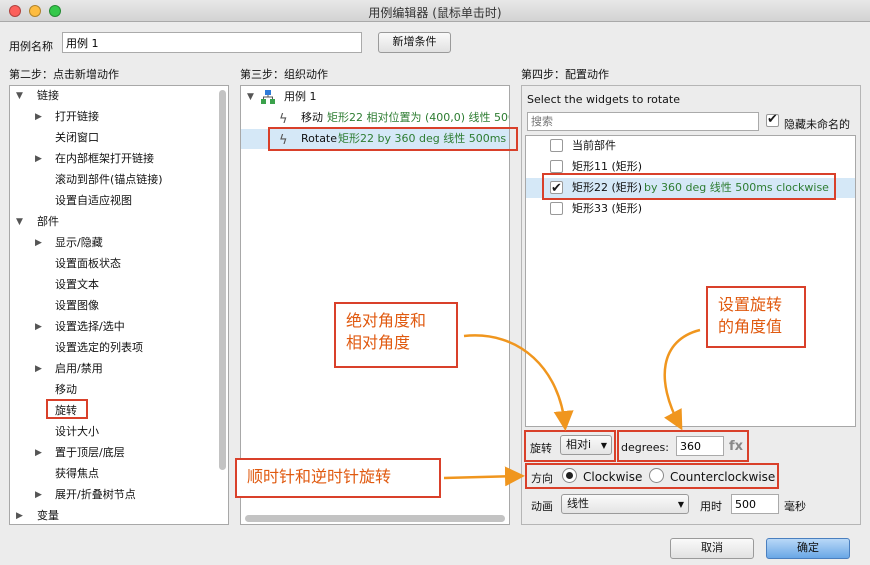 The height and width of the screenshot is (565, 870). What do you see at coordinates (112, 369) in the screenshot?
I see `action-enable-disable: ▶ 启用/禁用` at bounding box center [112, 369].